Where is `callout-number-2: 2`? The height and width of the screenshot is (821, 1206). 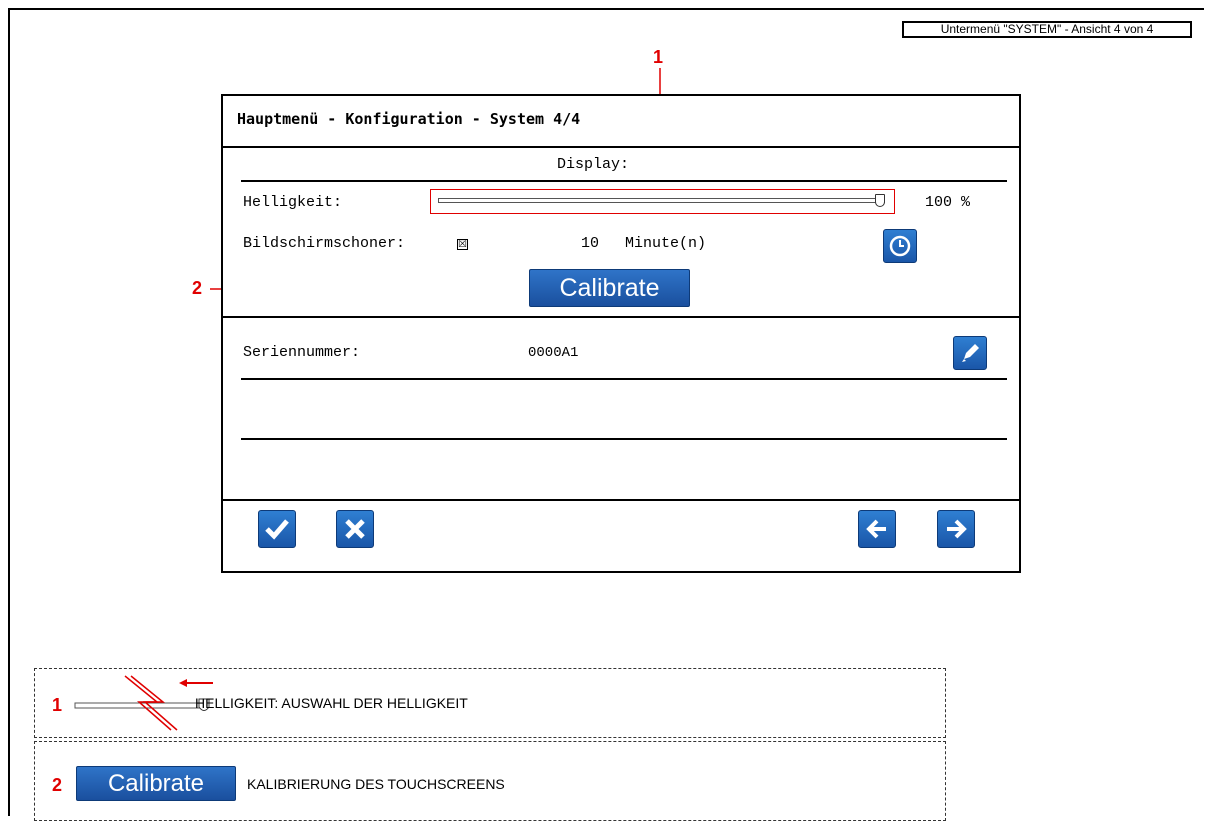
callout-number-2: 2 is located at coordinates (197, 288).